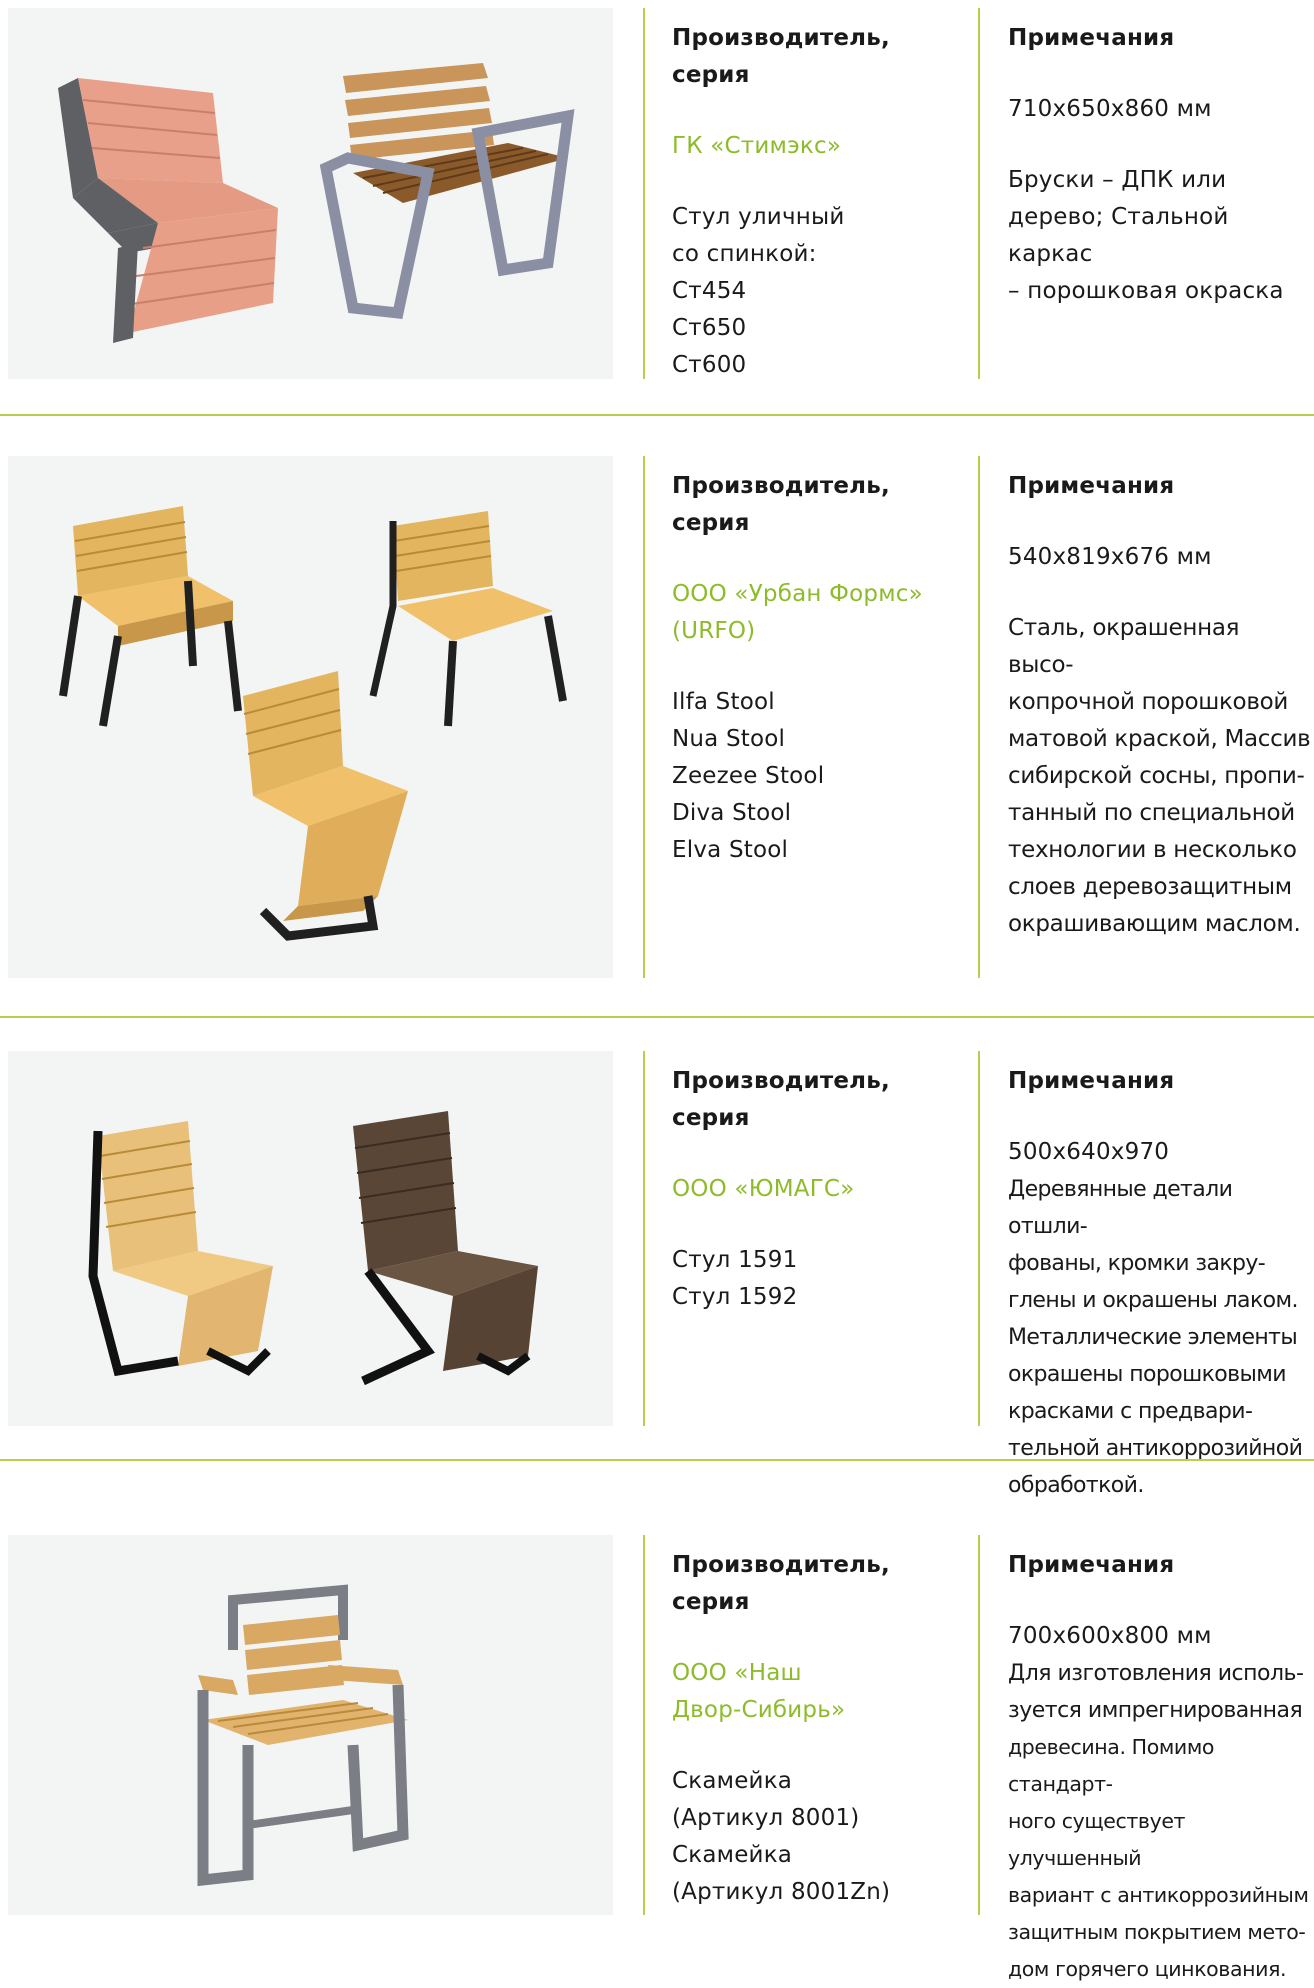 This screenshot has height=1988, width=1314. Describe the element at coordinates (763, 1189) in the screenshot. I see `maker-name-line: ООО «ЮМАГС»` at that location.